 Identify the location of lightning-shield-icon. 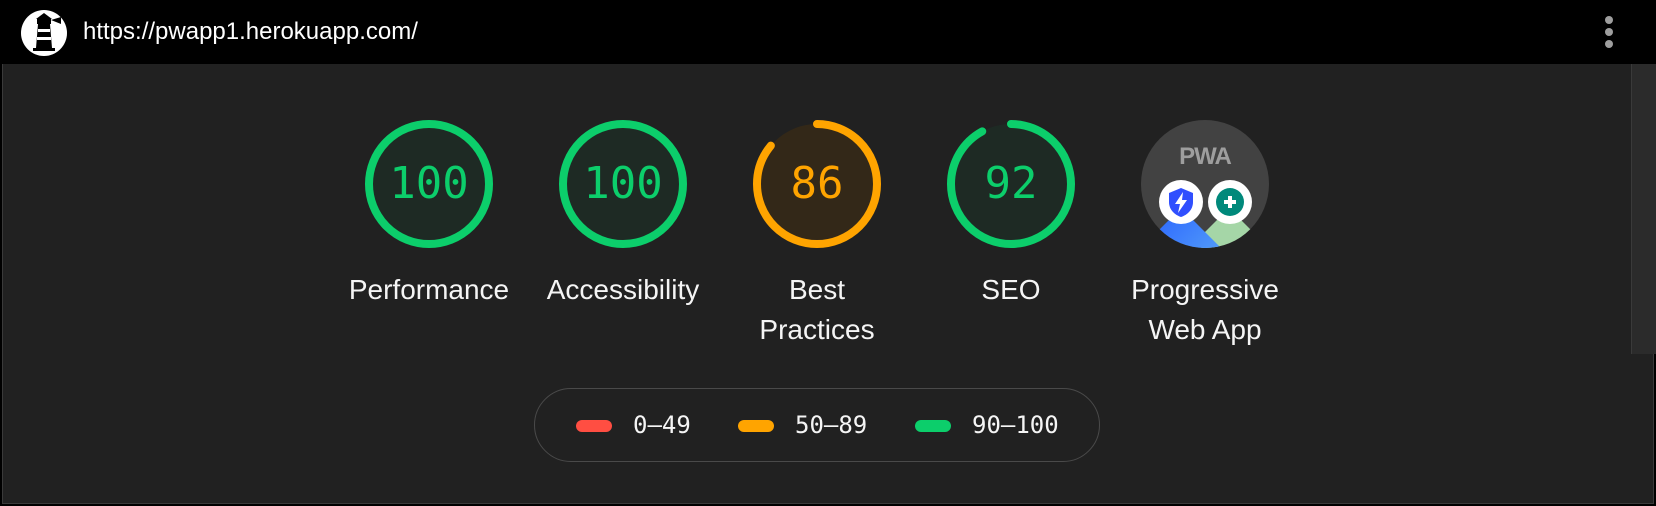
(1181, 202).